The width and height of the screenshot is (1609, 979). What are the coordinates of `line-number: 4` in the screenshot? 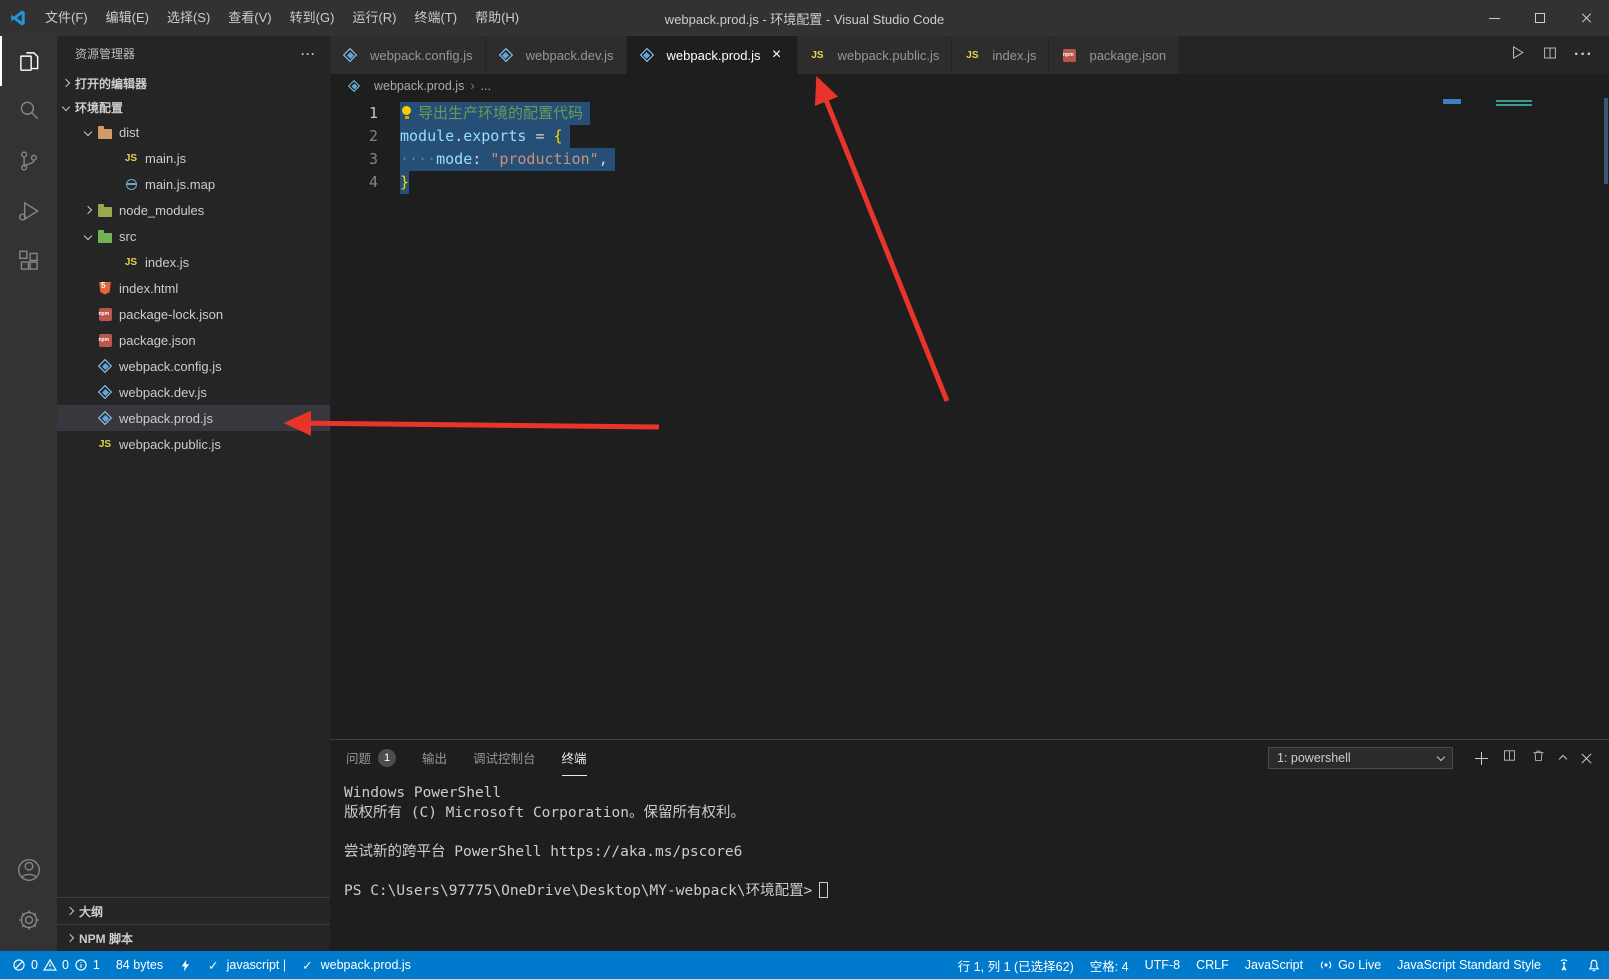 It's located at (354, 182).